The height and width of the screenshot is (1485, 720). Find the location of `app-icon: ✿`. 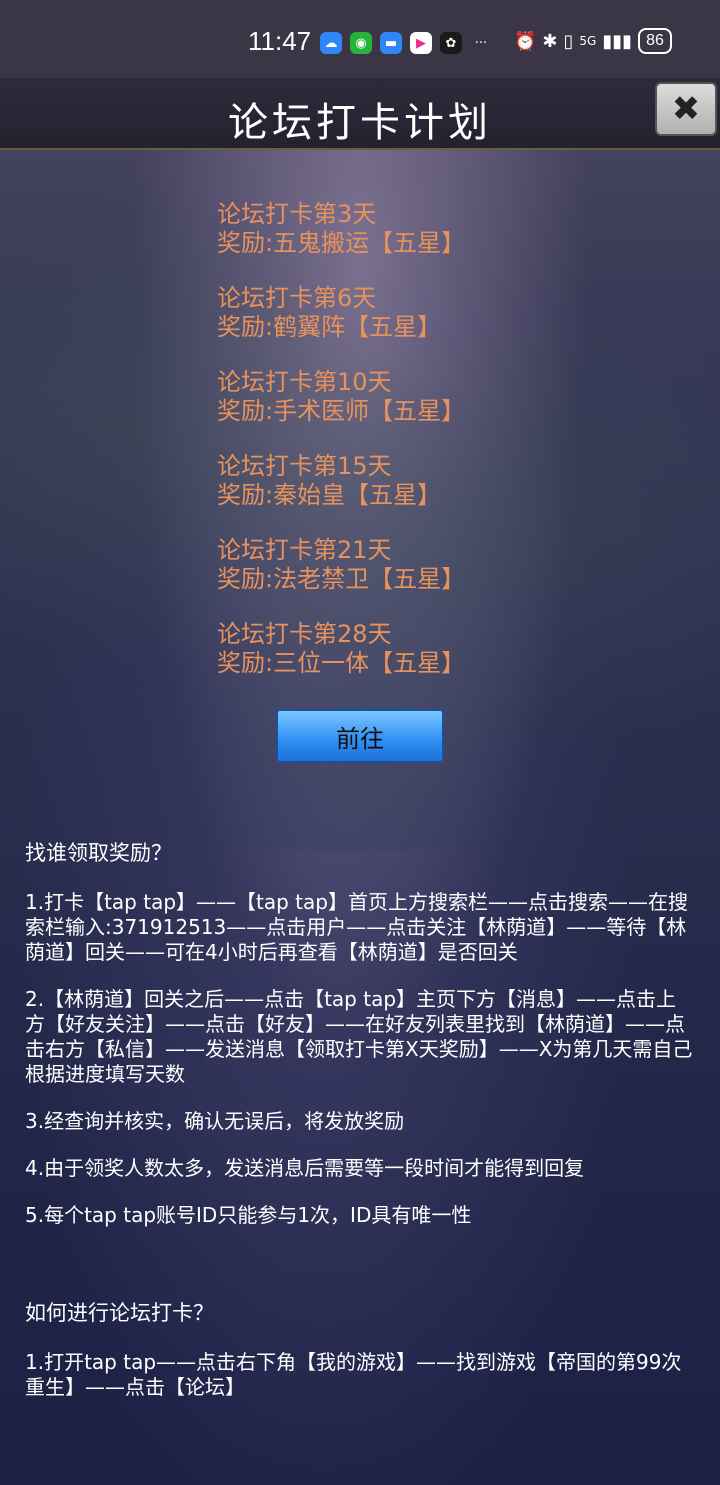

app-icon: ✿ is located at coordinates (451, 43).